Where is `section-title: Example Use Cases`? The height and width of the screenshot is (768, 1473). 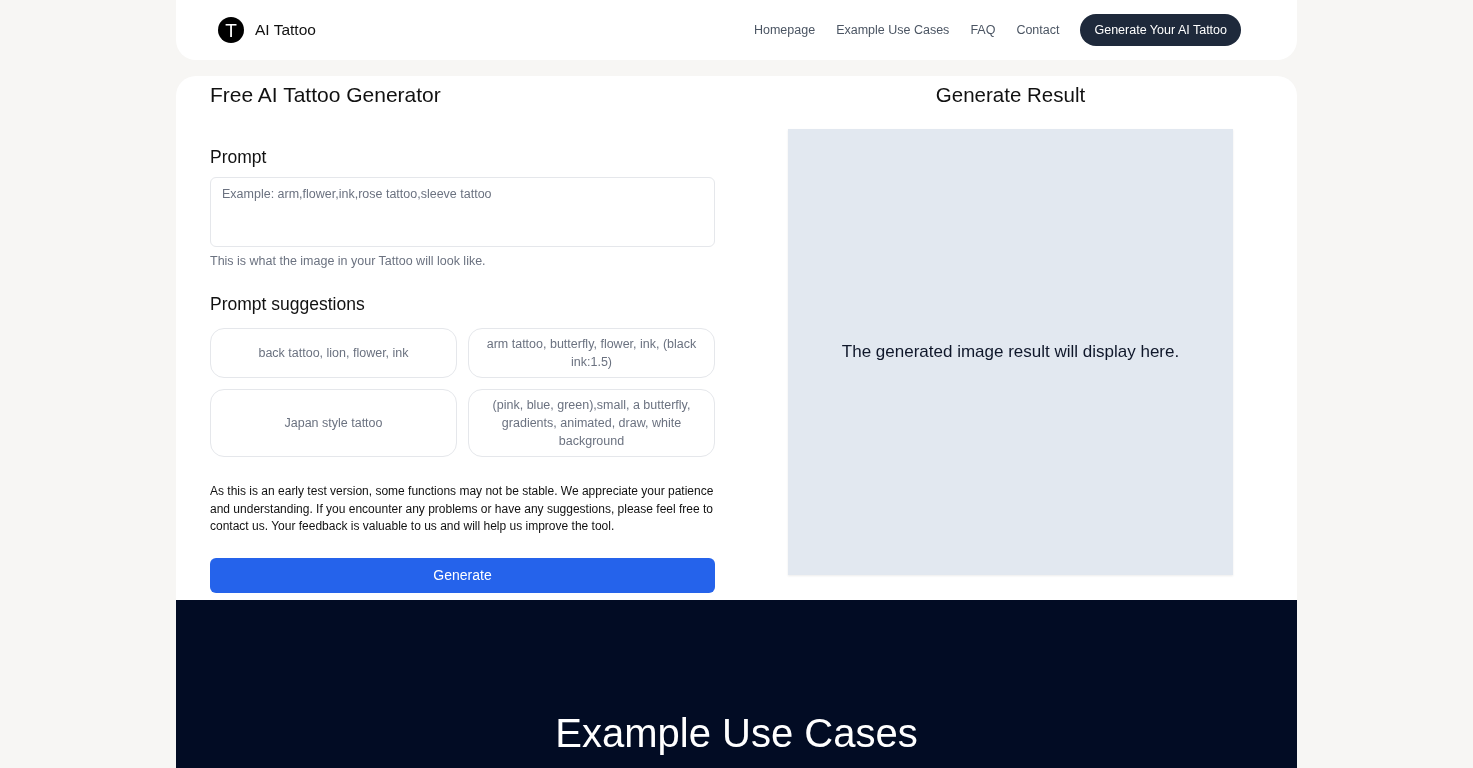 section-title: Example Use Cases is located at coordinates (736, 733).